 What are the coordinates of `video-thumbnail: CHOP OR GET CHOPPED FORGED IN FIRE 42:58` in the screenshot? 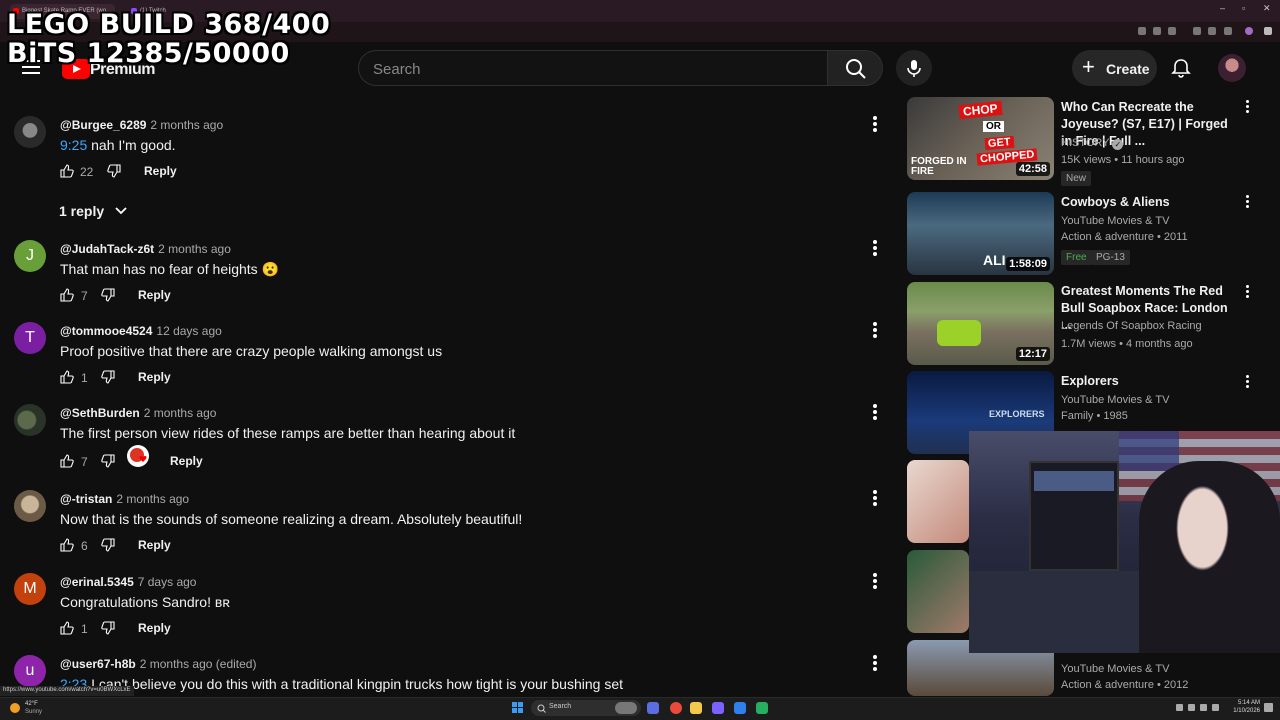 It's located at (980, 138).